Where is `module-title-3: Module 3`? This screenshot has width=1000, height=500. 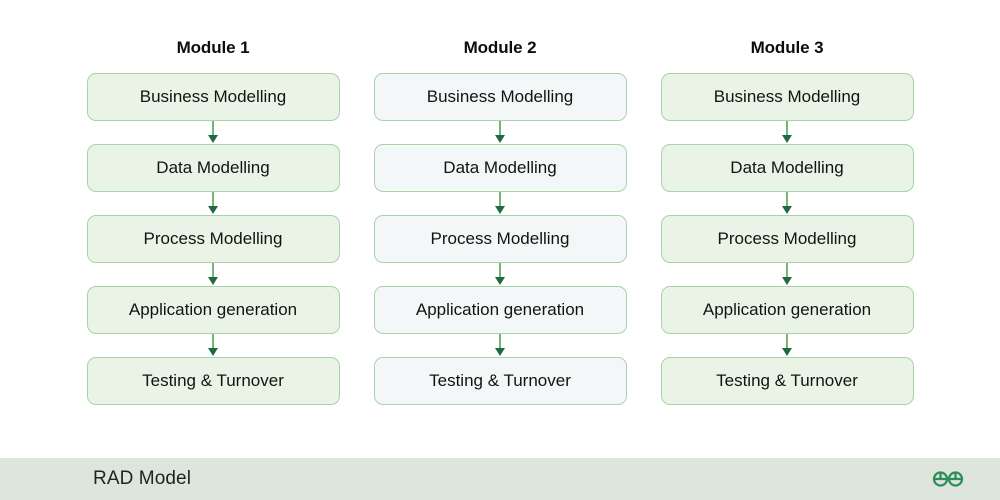 module-title-3: Module 3 is located at coordinates (787, 47).